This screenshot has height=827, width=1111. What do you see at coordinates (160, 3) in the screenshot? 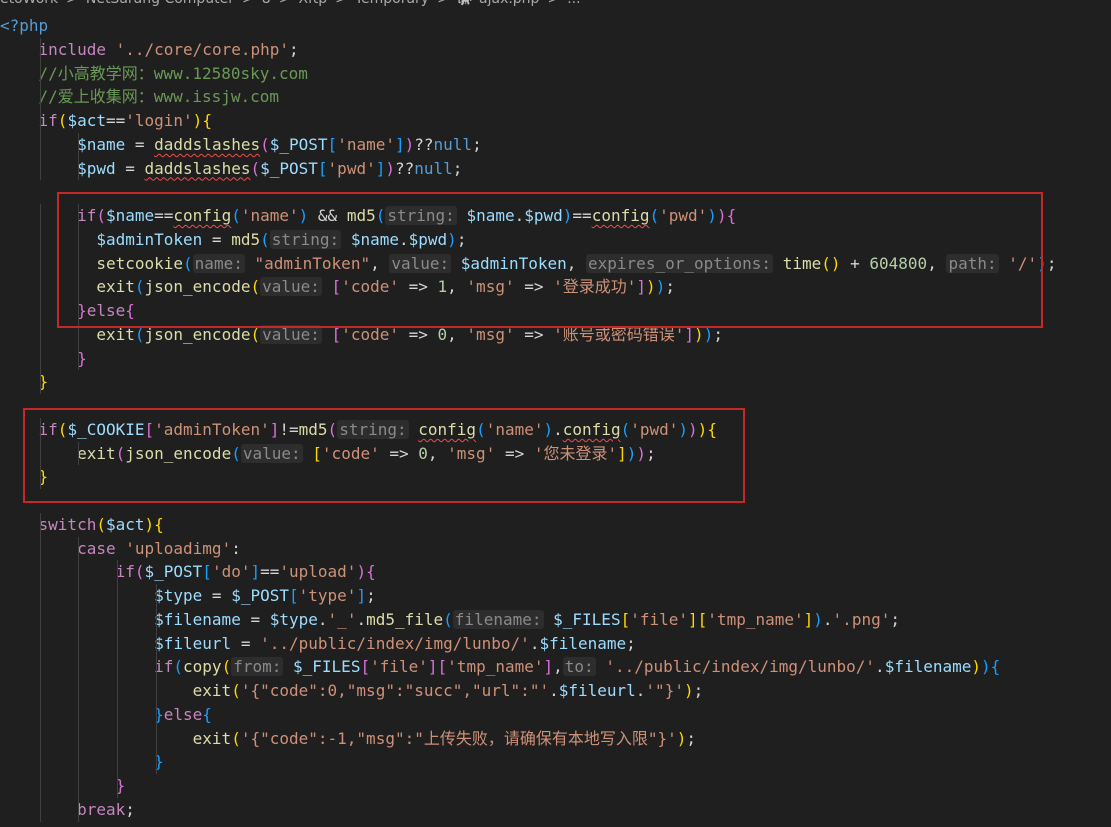
I see `breadcrumb-item: NetSarang Computer` at bounding box center [160, 3].